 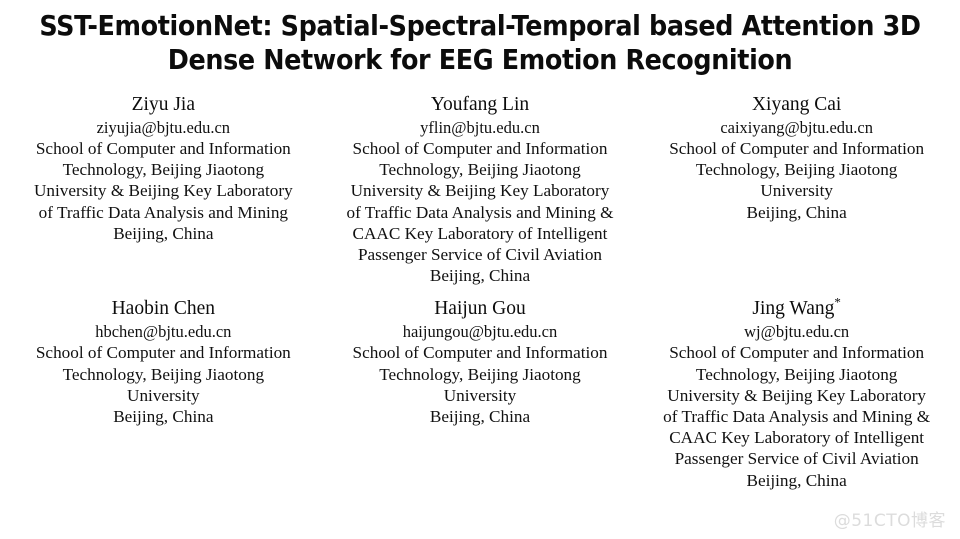 I want to click on author-name-text: Jing Wang, so click(x=793, y=309).